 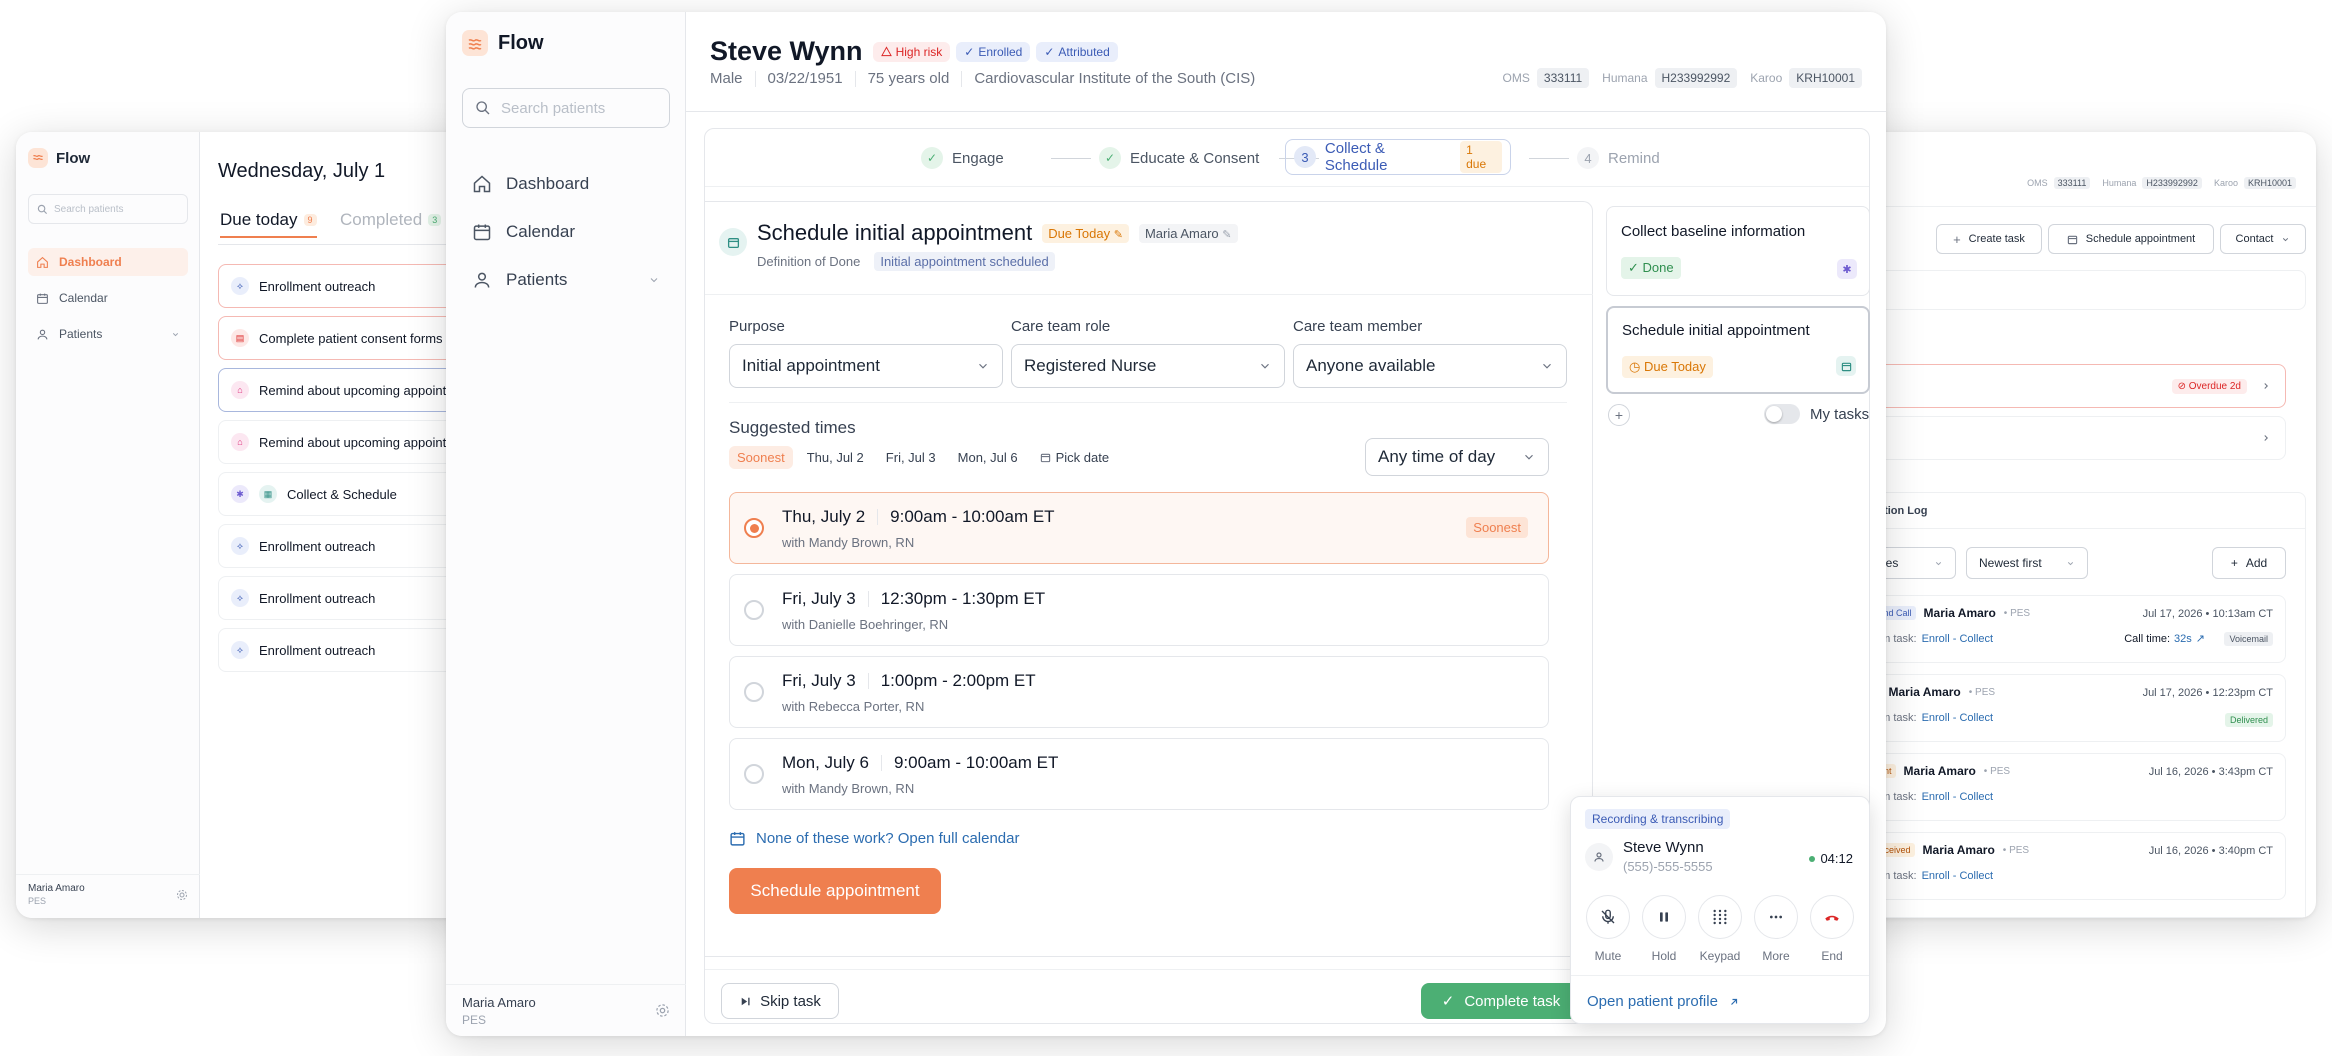 I want to click on care-team-role-select: Registered Nurse, so click(x=1148, y=366).